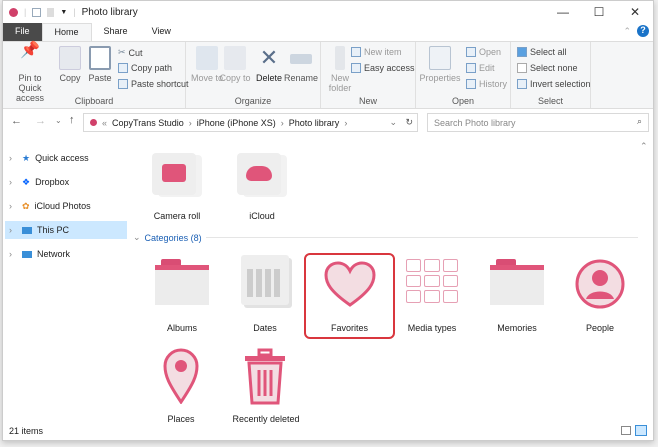 This screenshot has height=447, width=658. I want to click on select-group-label: Select, so click(550, 101).